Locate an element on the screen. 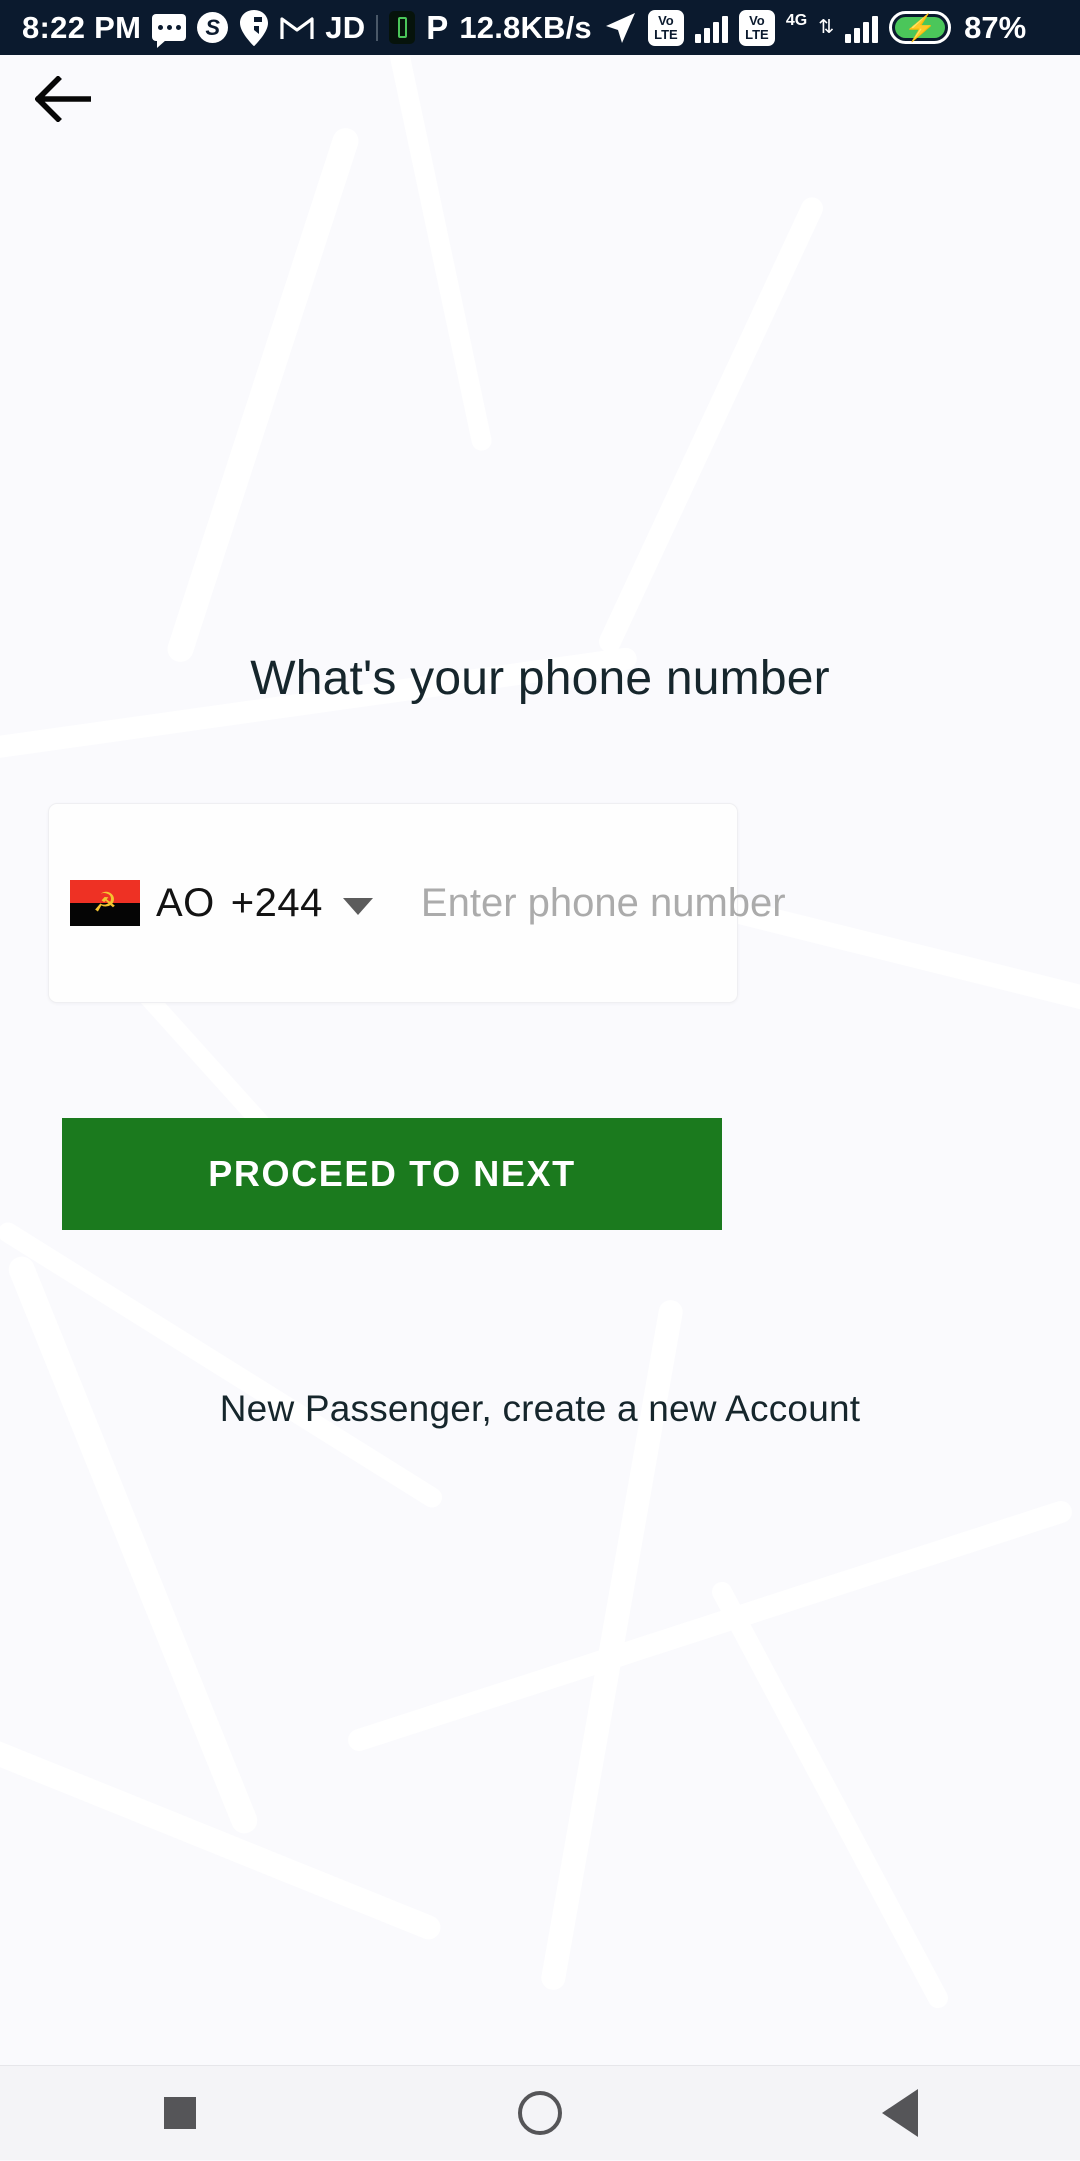 The image size is (1080, 2161). angola-flag-icon: ☭ is located at coordinates (105, 903).